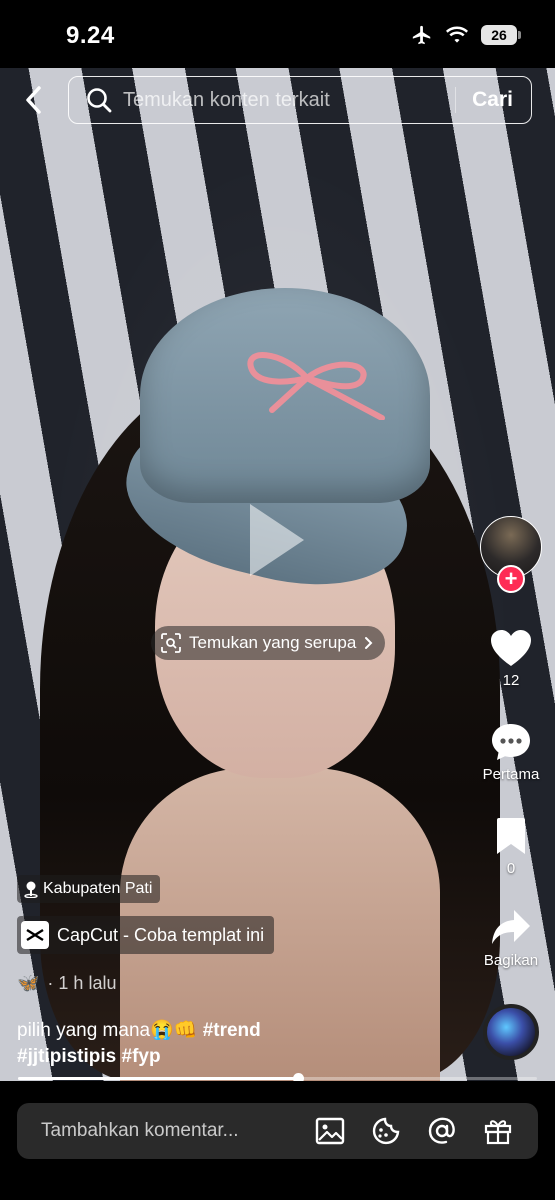 This screenshot has width=555, height=1200. I want to click on status-time: 9.24, so click(90, 35).